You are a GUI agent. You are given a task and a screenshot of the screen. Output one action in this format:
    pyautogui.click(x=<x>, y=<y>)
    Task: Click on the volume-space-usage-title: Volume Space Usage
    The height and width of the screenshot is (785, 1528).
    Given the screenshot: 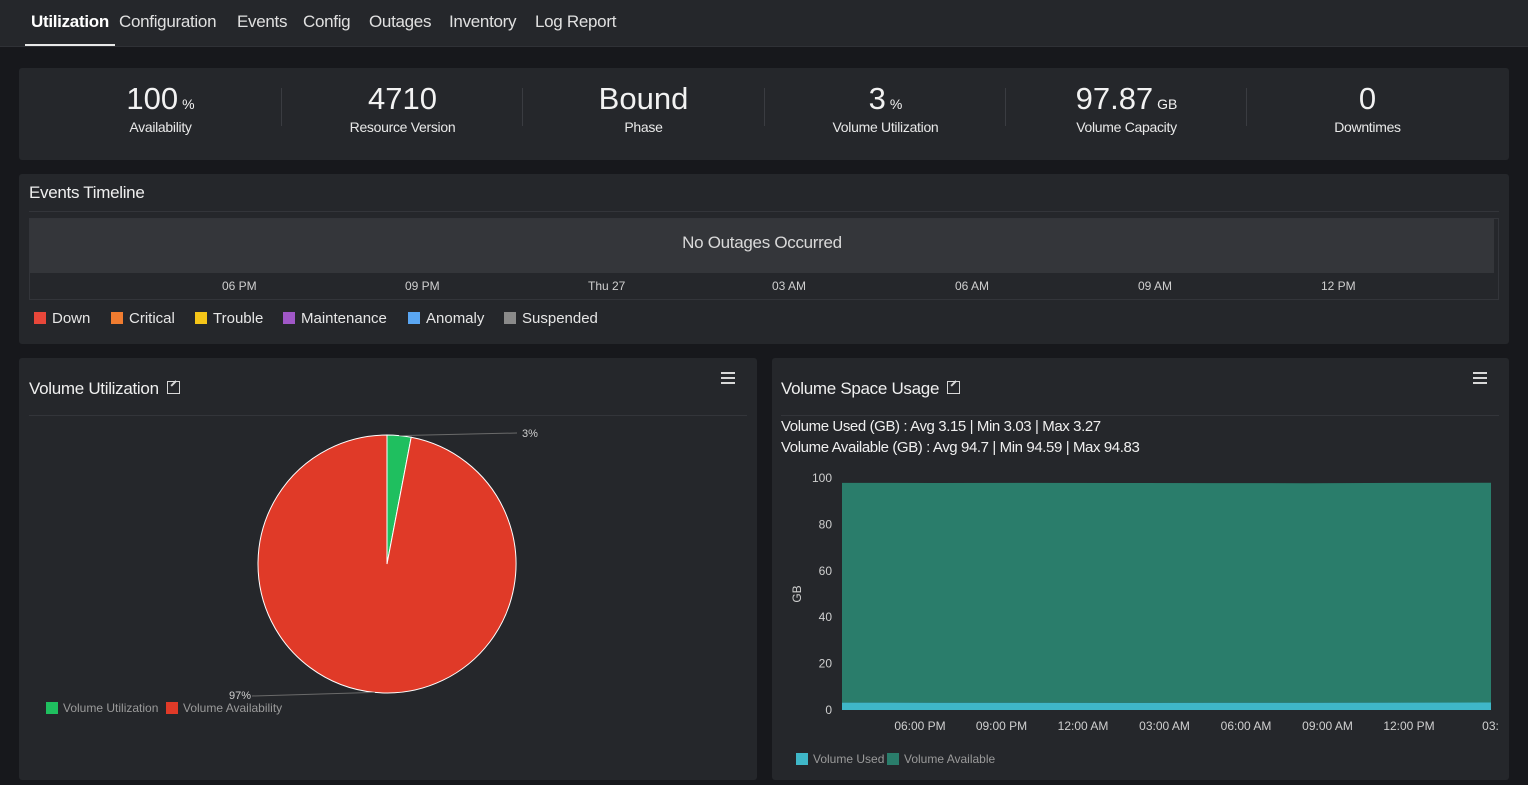 What is the action you would take?
    pyautogui.click(x=871, y=389)
    